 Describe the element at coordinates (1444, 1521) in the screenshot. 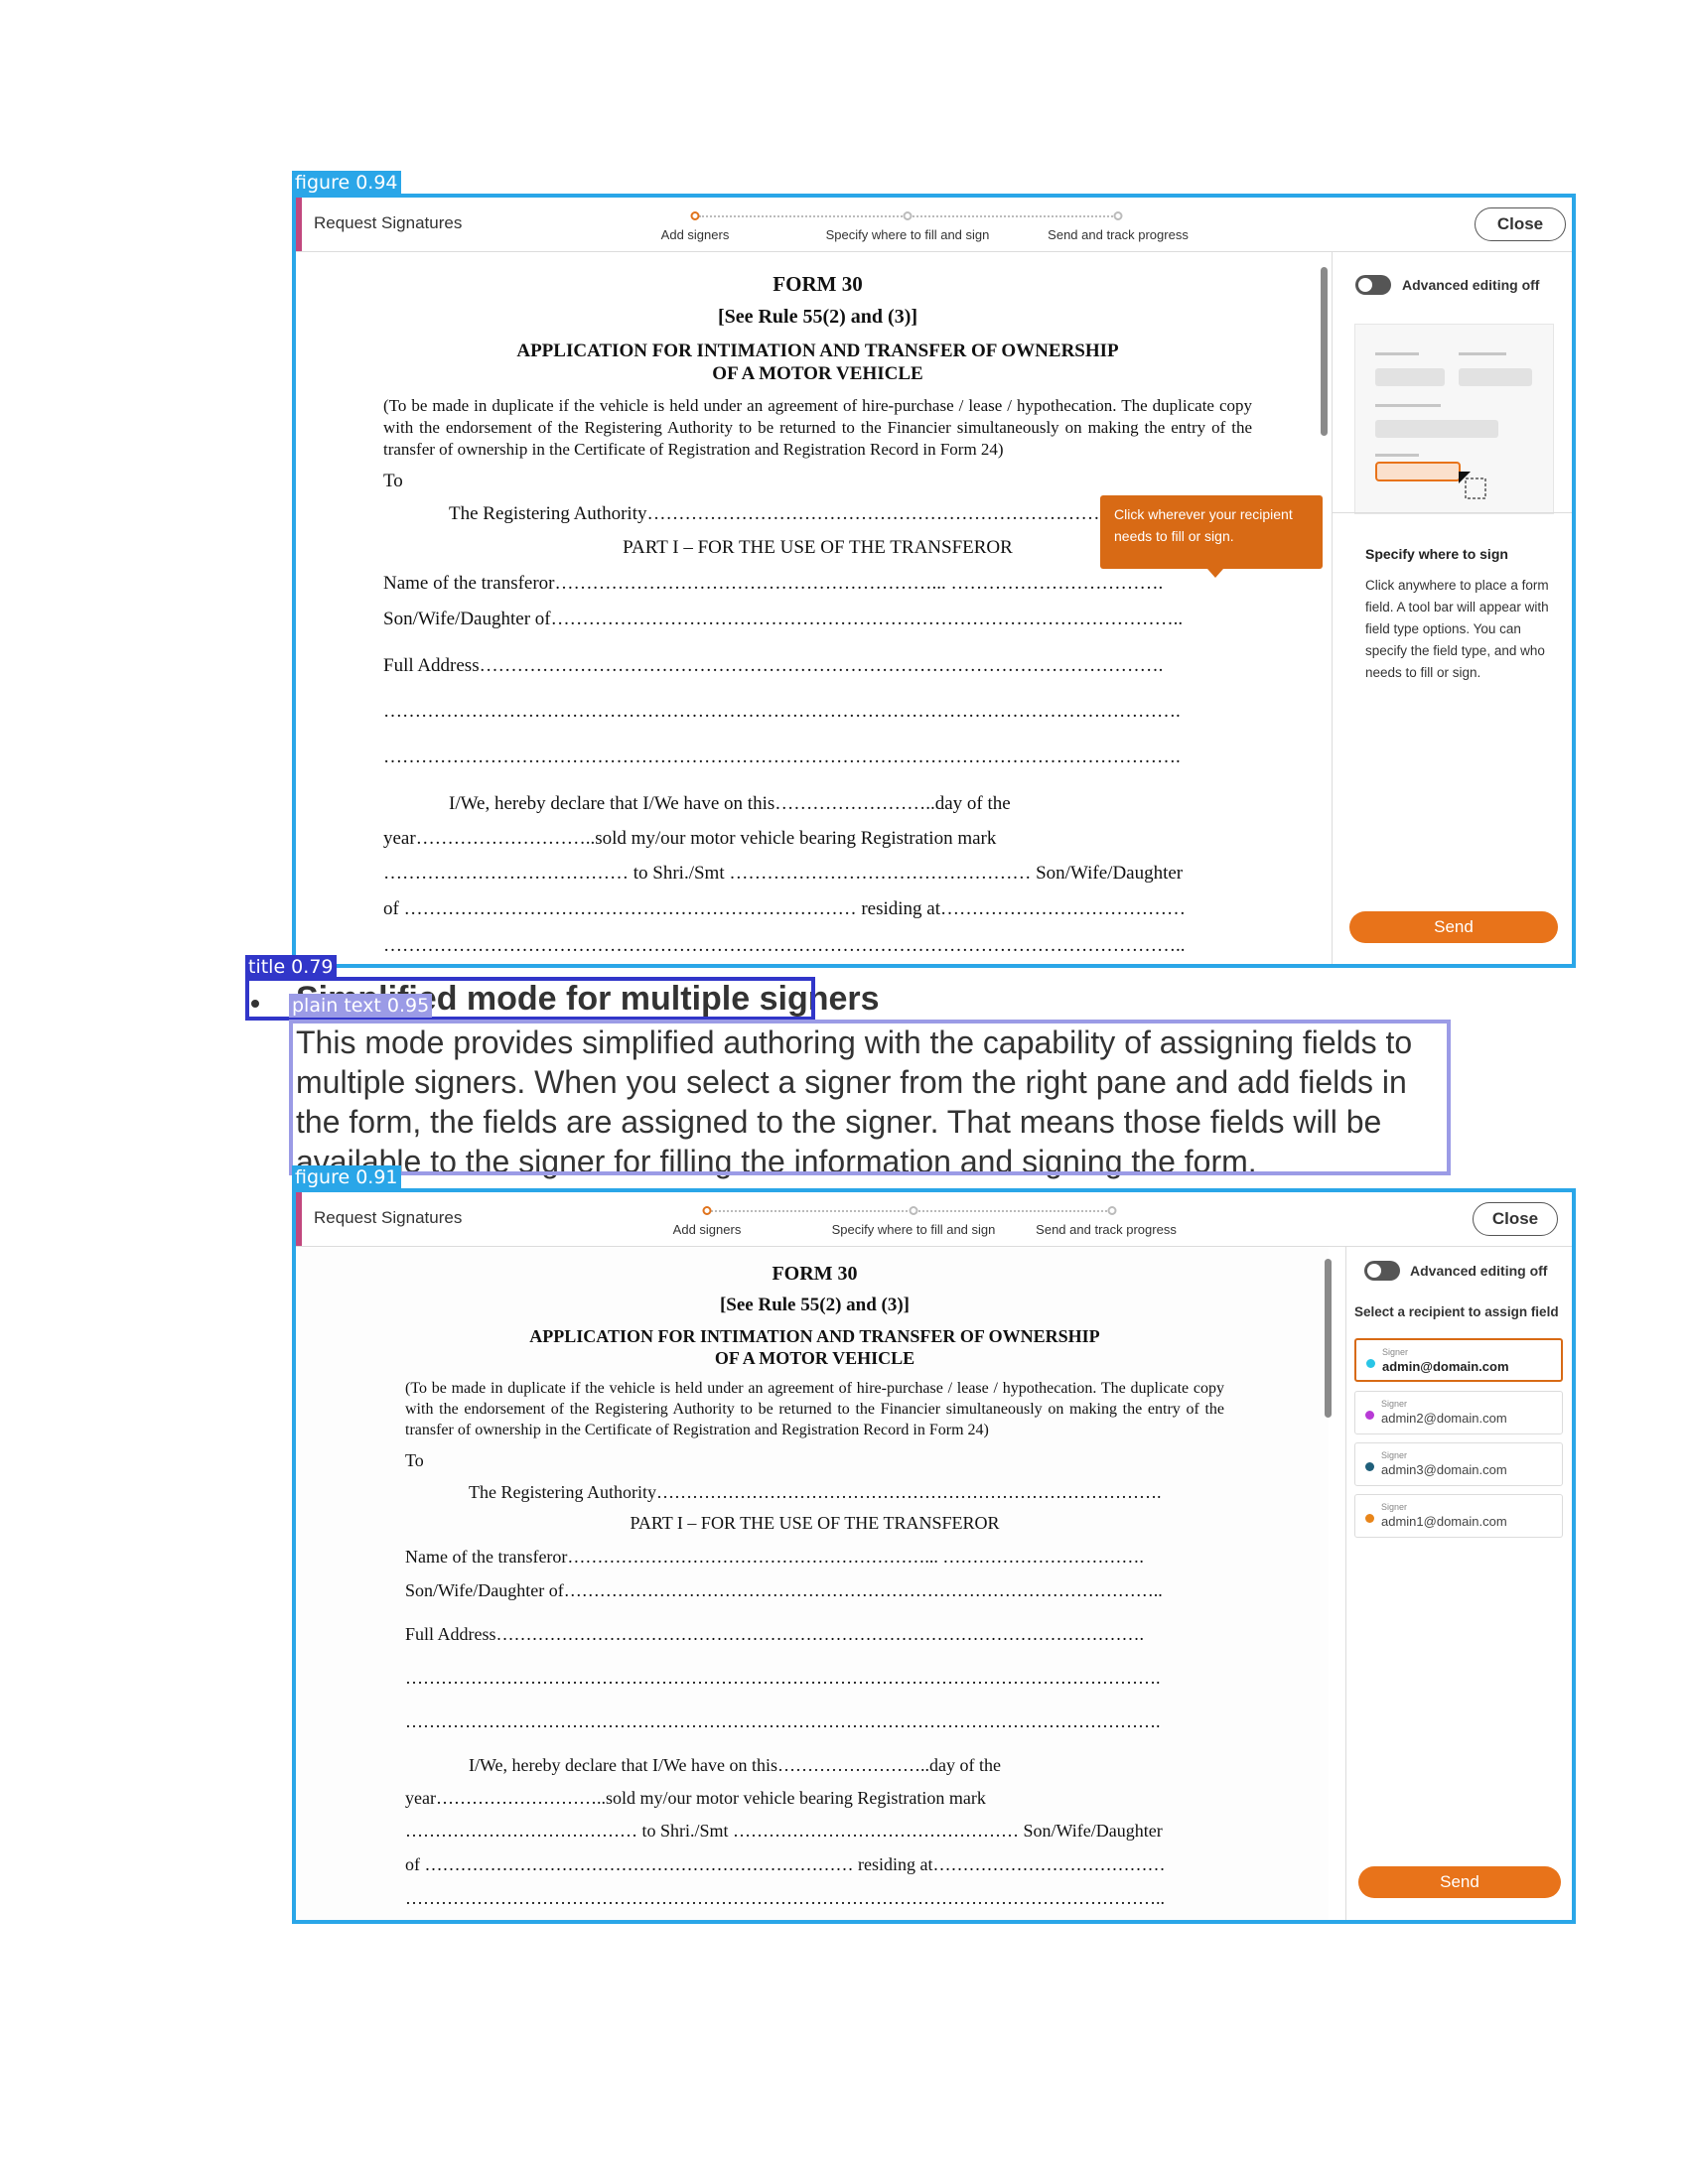

I see `signer-email: admin1@domain.com` at that location.